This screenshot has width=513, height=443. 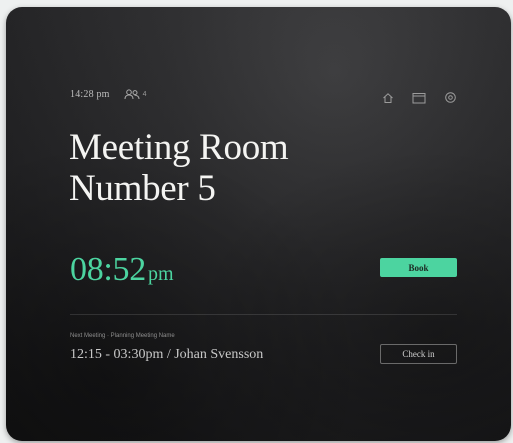 I want to click on attendees-indicator: 4, so click(x=135, y=94).